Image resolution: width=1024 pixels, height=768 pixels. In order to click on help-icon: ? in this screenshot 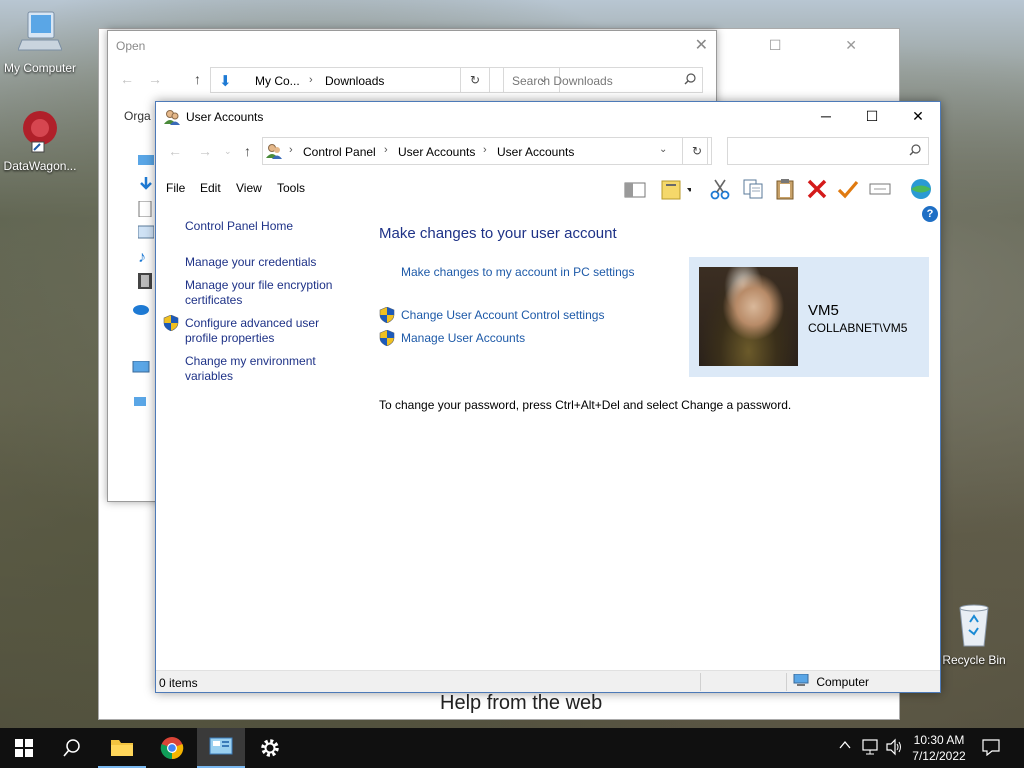, I will do `click(930, 214)`.